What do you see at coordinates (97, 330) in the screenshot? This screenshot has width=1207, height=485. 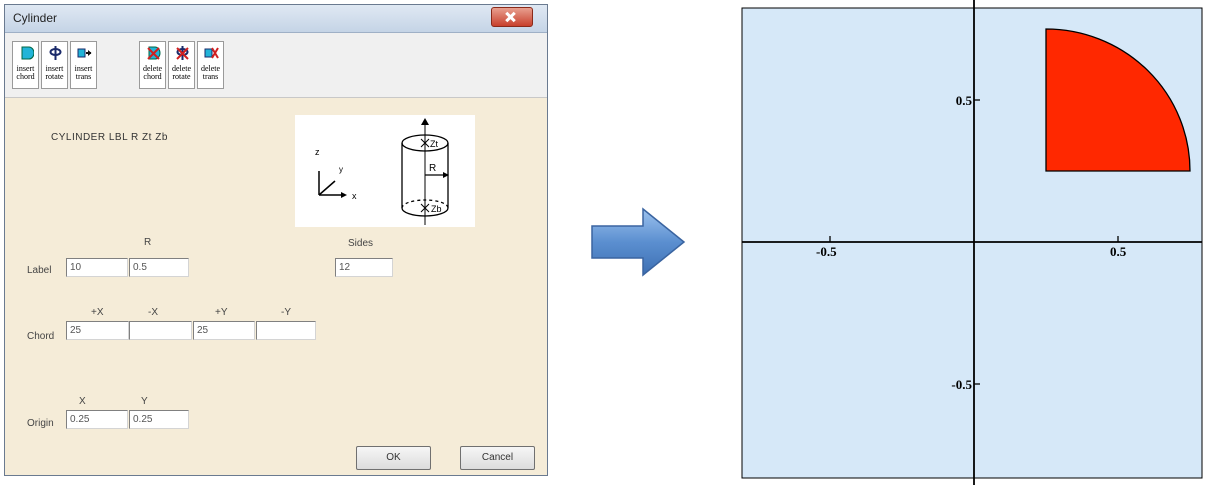 I see `chord-plus-x-field` at bounding box center [97, 330].